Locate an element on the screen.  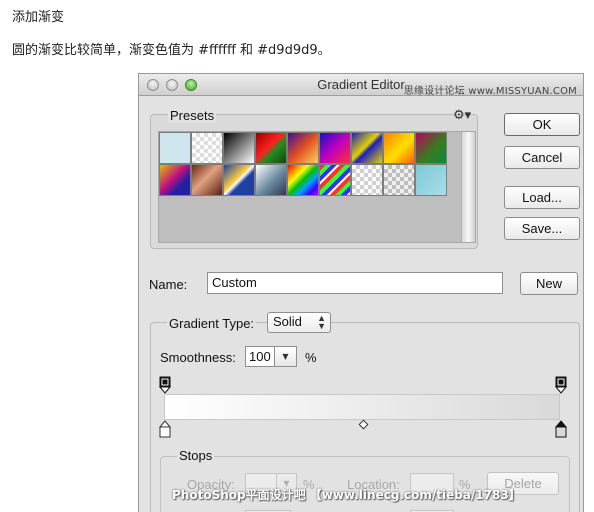
cancel-button: Cancel is located at coordinates (542, 157).